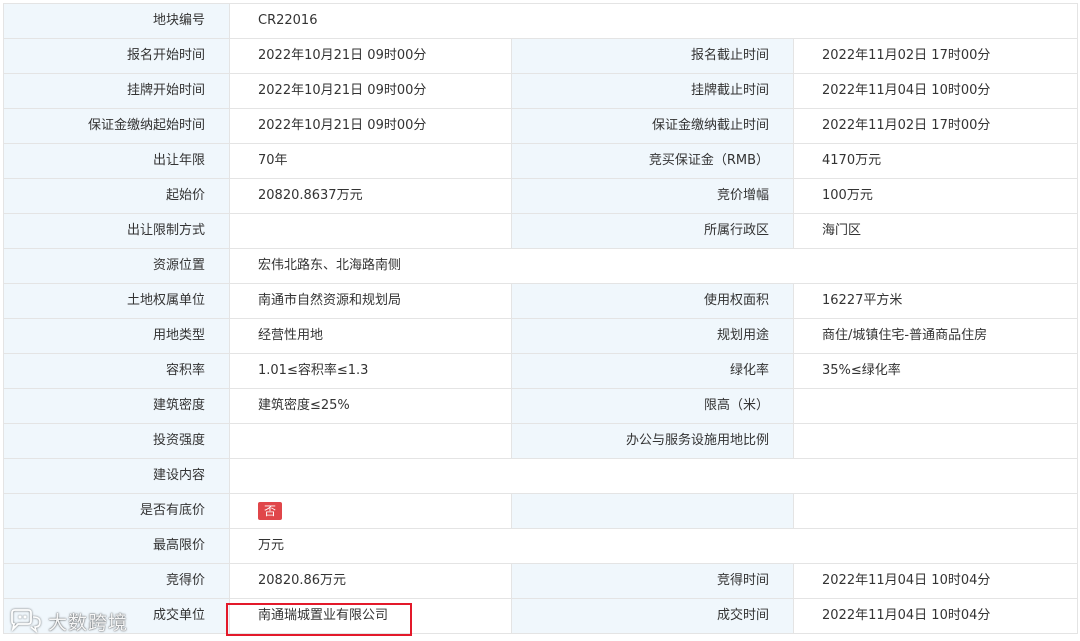 This screenshot has width=1080, height=641. What do you see at coordinates (116, 546) in the screenshot?
I see `label-max-price: 最高限价` at bounding box center [116, 546].